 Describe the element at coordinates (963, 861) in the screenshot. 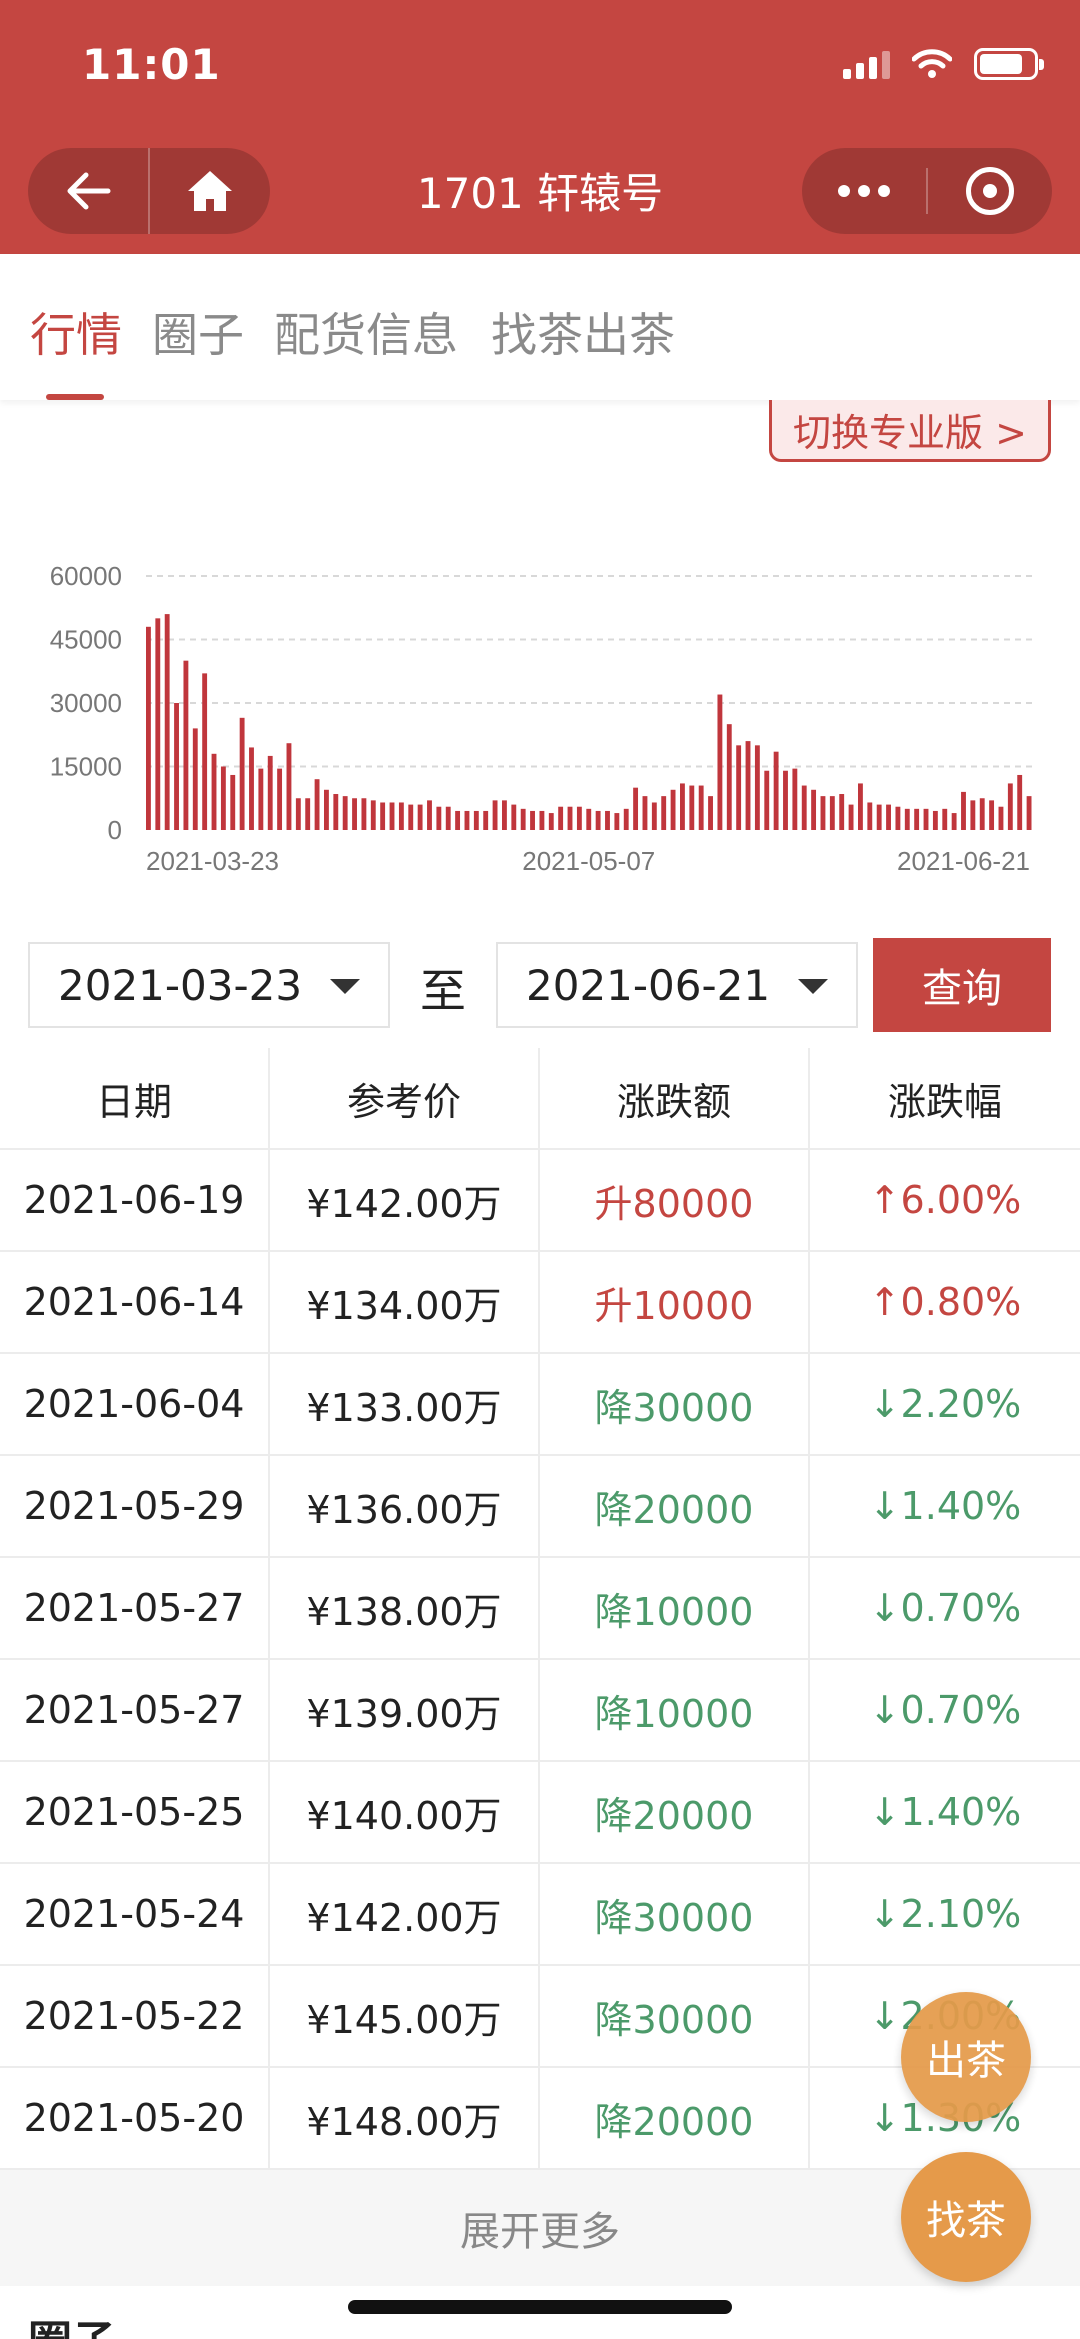

I see `x-tick-label: 2021-06-21` at that location.